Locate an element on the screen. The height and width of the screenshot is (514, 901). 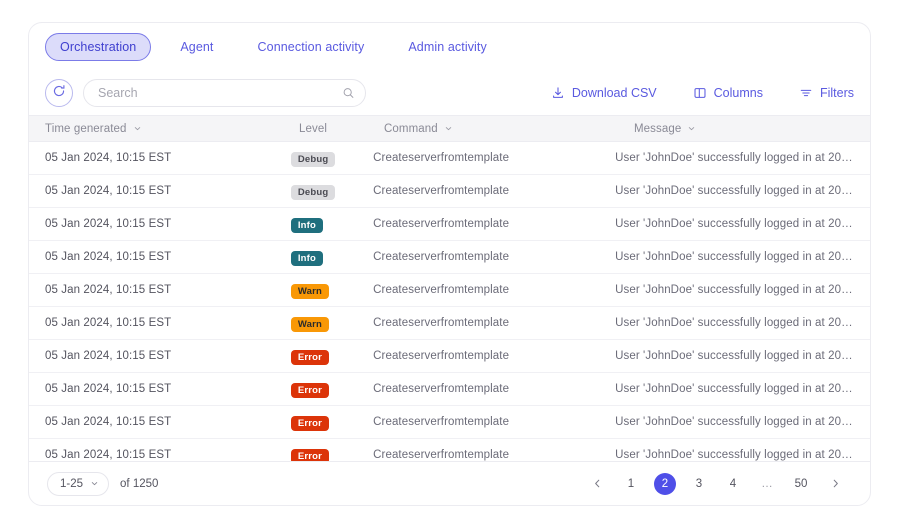
table-footer: 1-25 of 1250 1 2 3 4 … 50 is located at coordinates (449, 483).